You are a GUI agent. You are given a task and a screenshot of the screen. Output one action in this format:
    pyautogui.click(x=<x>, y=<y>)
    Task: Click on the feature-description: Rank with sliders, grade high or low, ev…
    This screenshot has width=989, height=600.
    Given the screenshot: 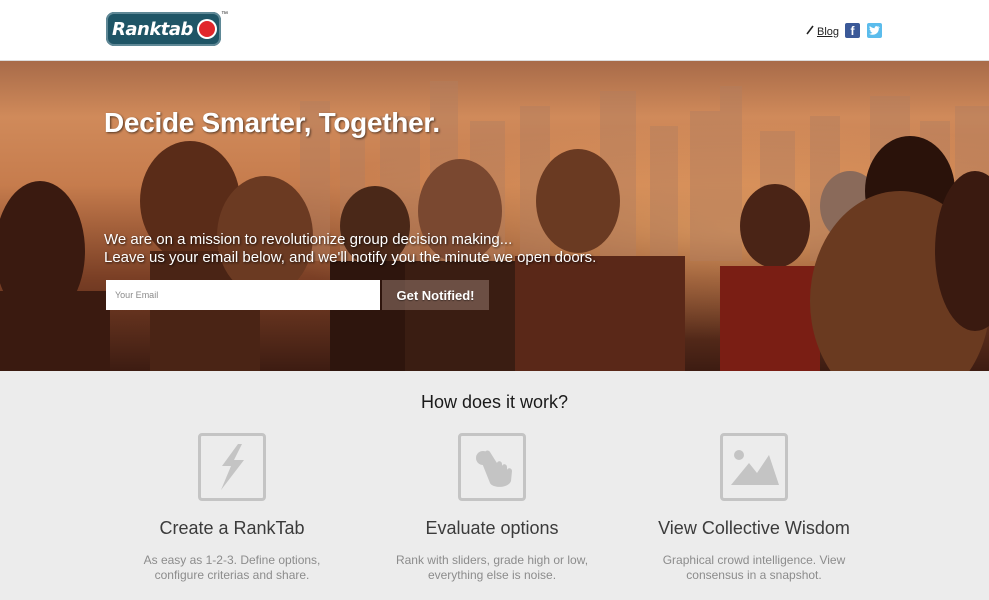 What is the action you would take?
    pyautogui.click(x=492, y=567)
    